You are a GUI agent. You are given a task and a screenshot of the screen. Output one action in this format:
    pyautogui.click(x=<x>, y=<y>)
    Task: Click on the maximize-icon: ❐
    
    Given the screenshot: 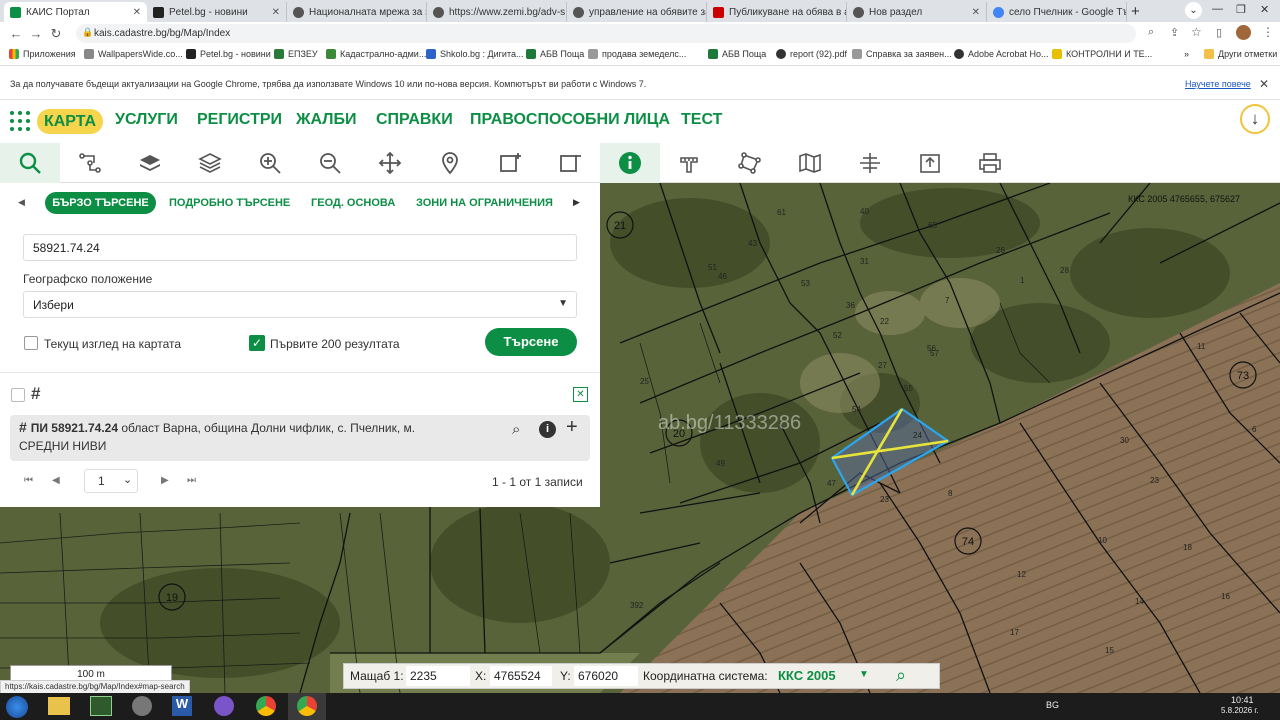 What is the action you would take?
    pyautogui.click(x=1241, y=9)
    